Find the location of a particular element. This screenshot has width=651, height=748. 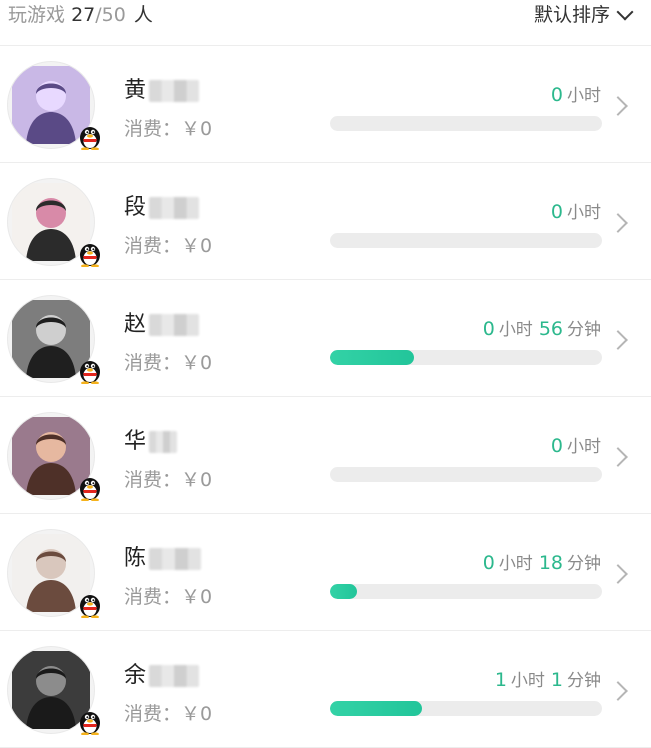

player-name: 余 is located at coordinates (162, 676).